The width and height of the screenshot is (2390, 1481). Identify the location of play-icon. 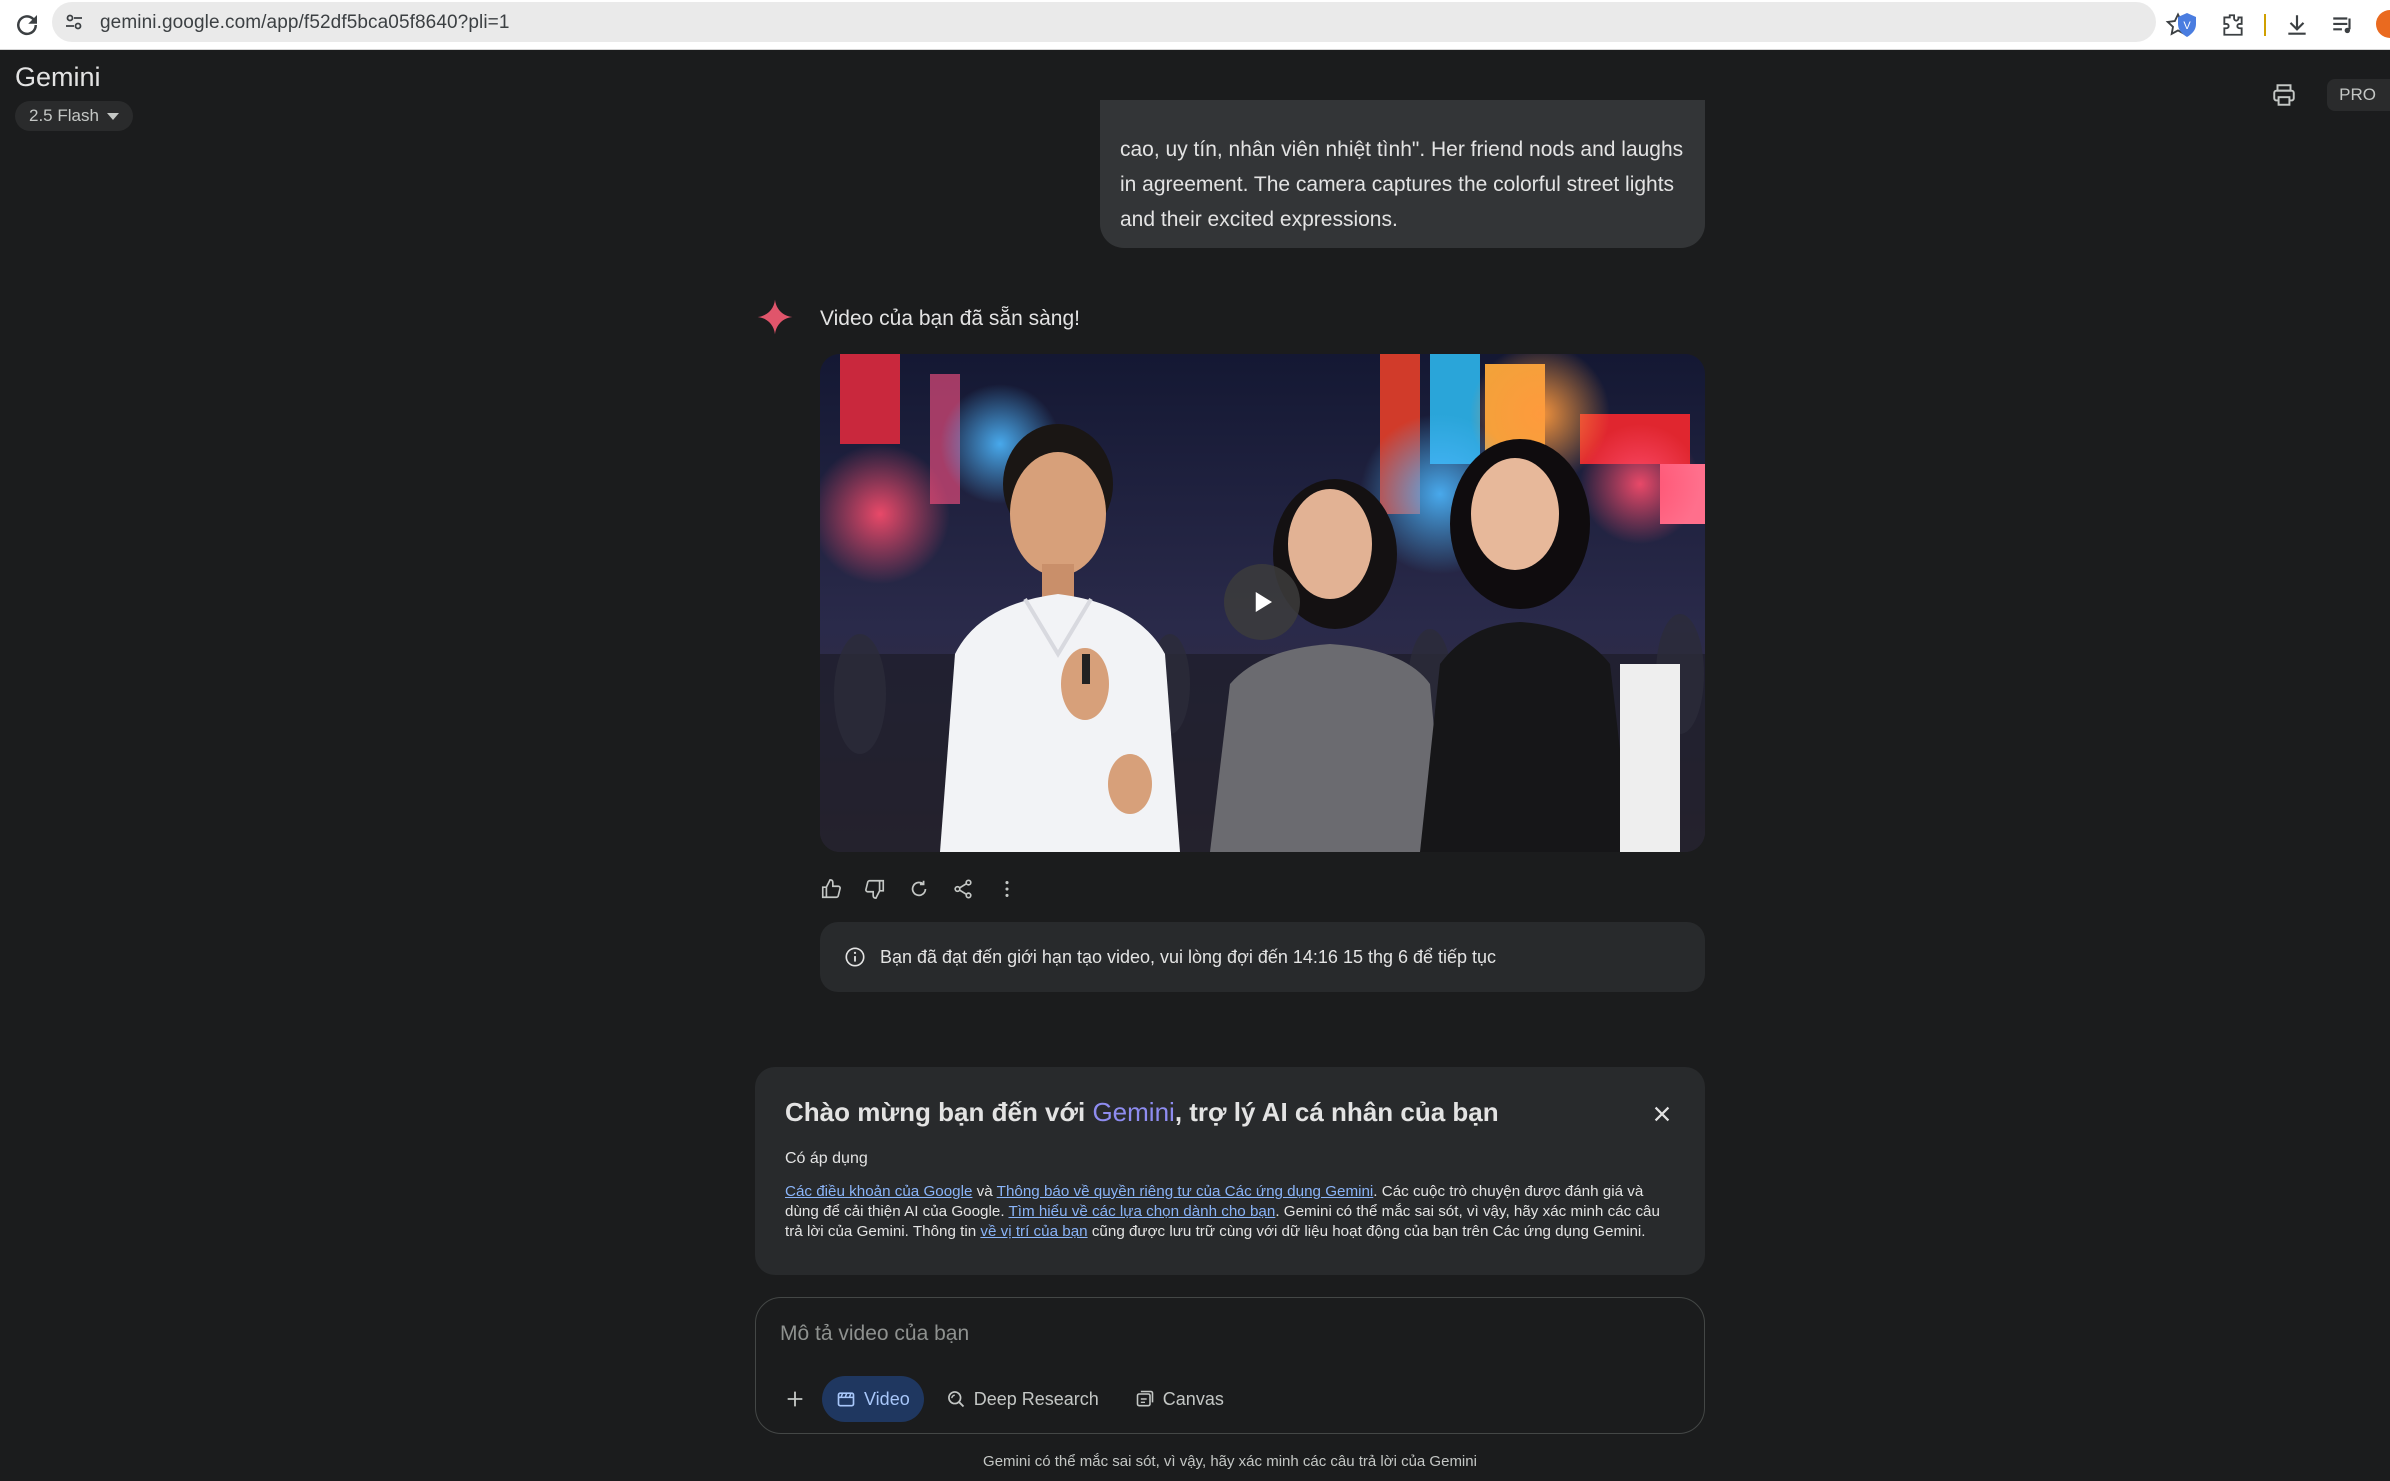
(1263, 602).